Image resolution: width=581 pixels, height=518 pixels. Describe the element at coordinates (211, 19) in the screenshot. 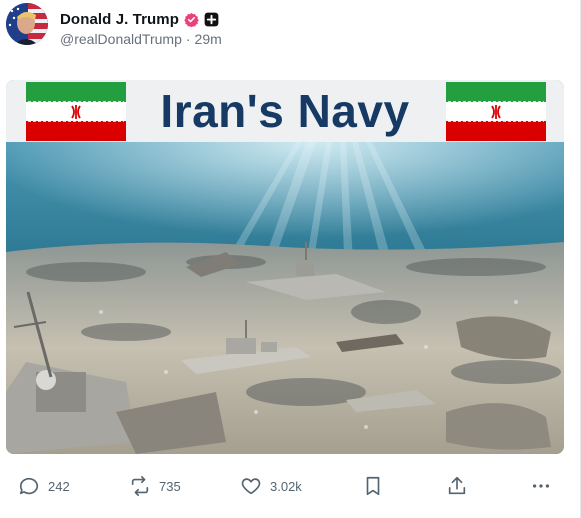

I see `plus-badge-icon` at that location.